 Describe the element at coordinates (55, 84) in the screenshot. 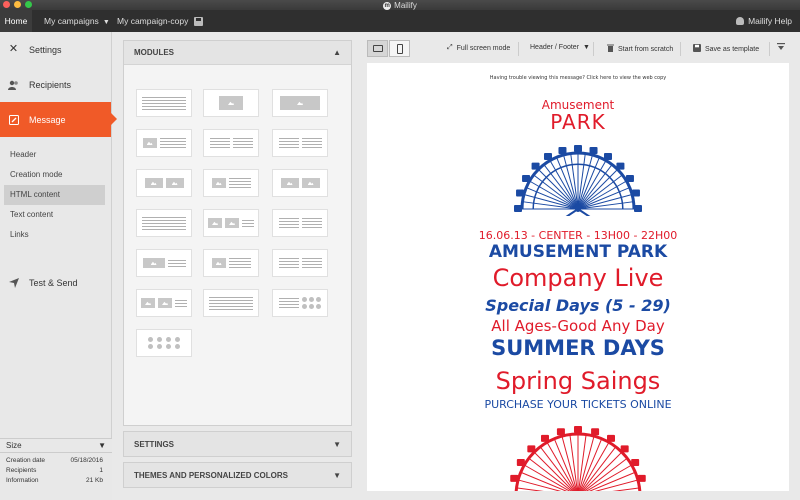

I see `sidebar-item-recipients: Recipients` at that location.